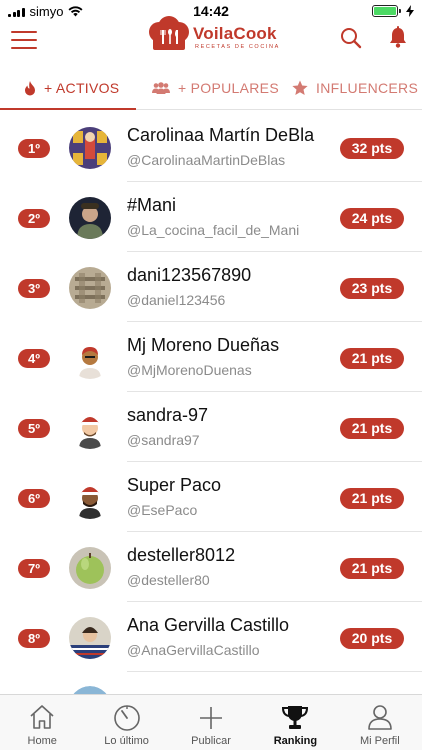 The width and height of the screenshot is (422, 750). Describe the element at coordinates (213, 230) in the screenshot. I see `user-handle: @La_cocina_facil_de_Mani` at that location.